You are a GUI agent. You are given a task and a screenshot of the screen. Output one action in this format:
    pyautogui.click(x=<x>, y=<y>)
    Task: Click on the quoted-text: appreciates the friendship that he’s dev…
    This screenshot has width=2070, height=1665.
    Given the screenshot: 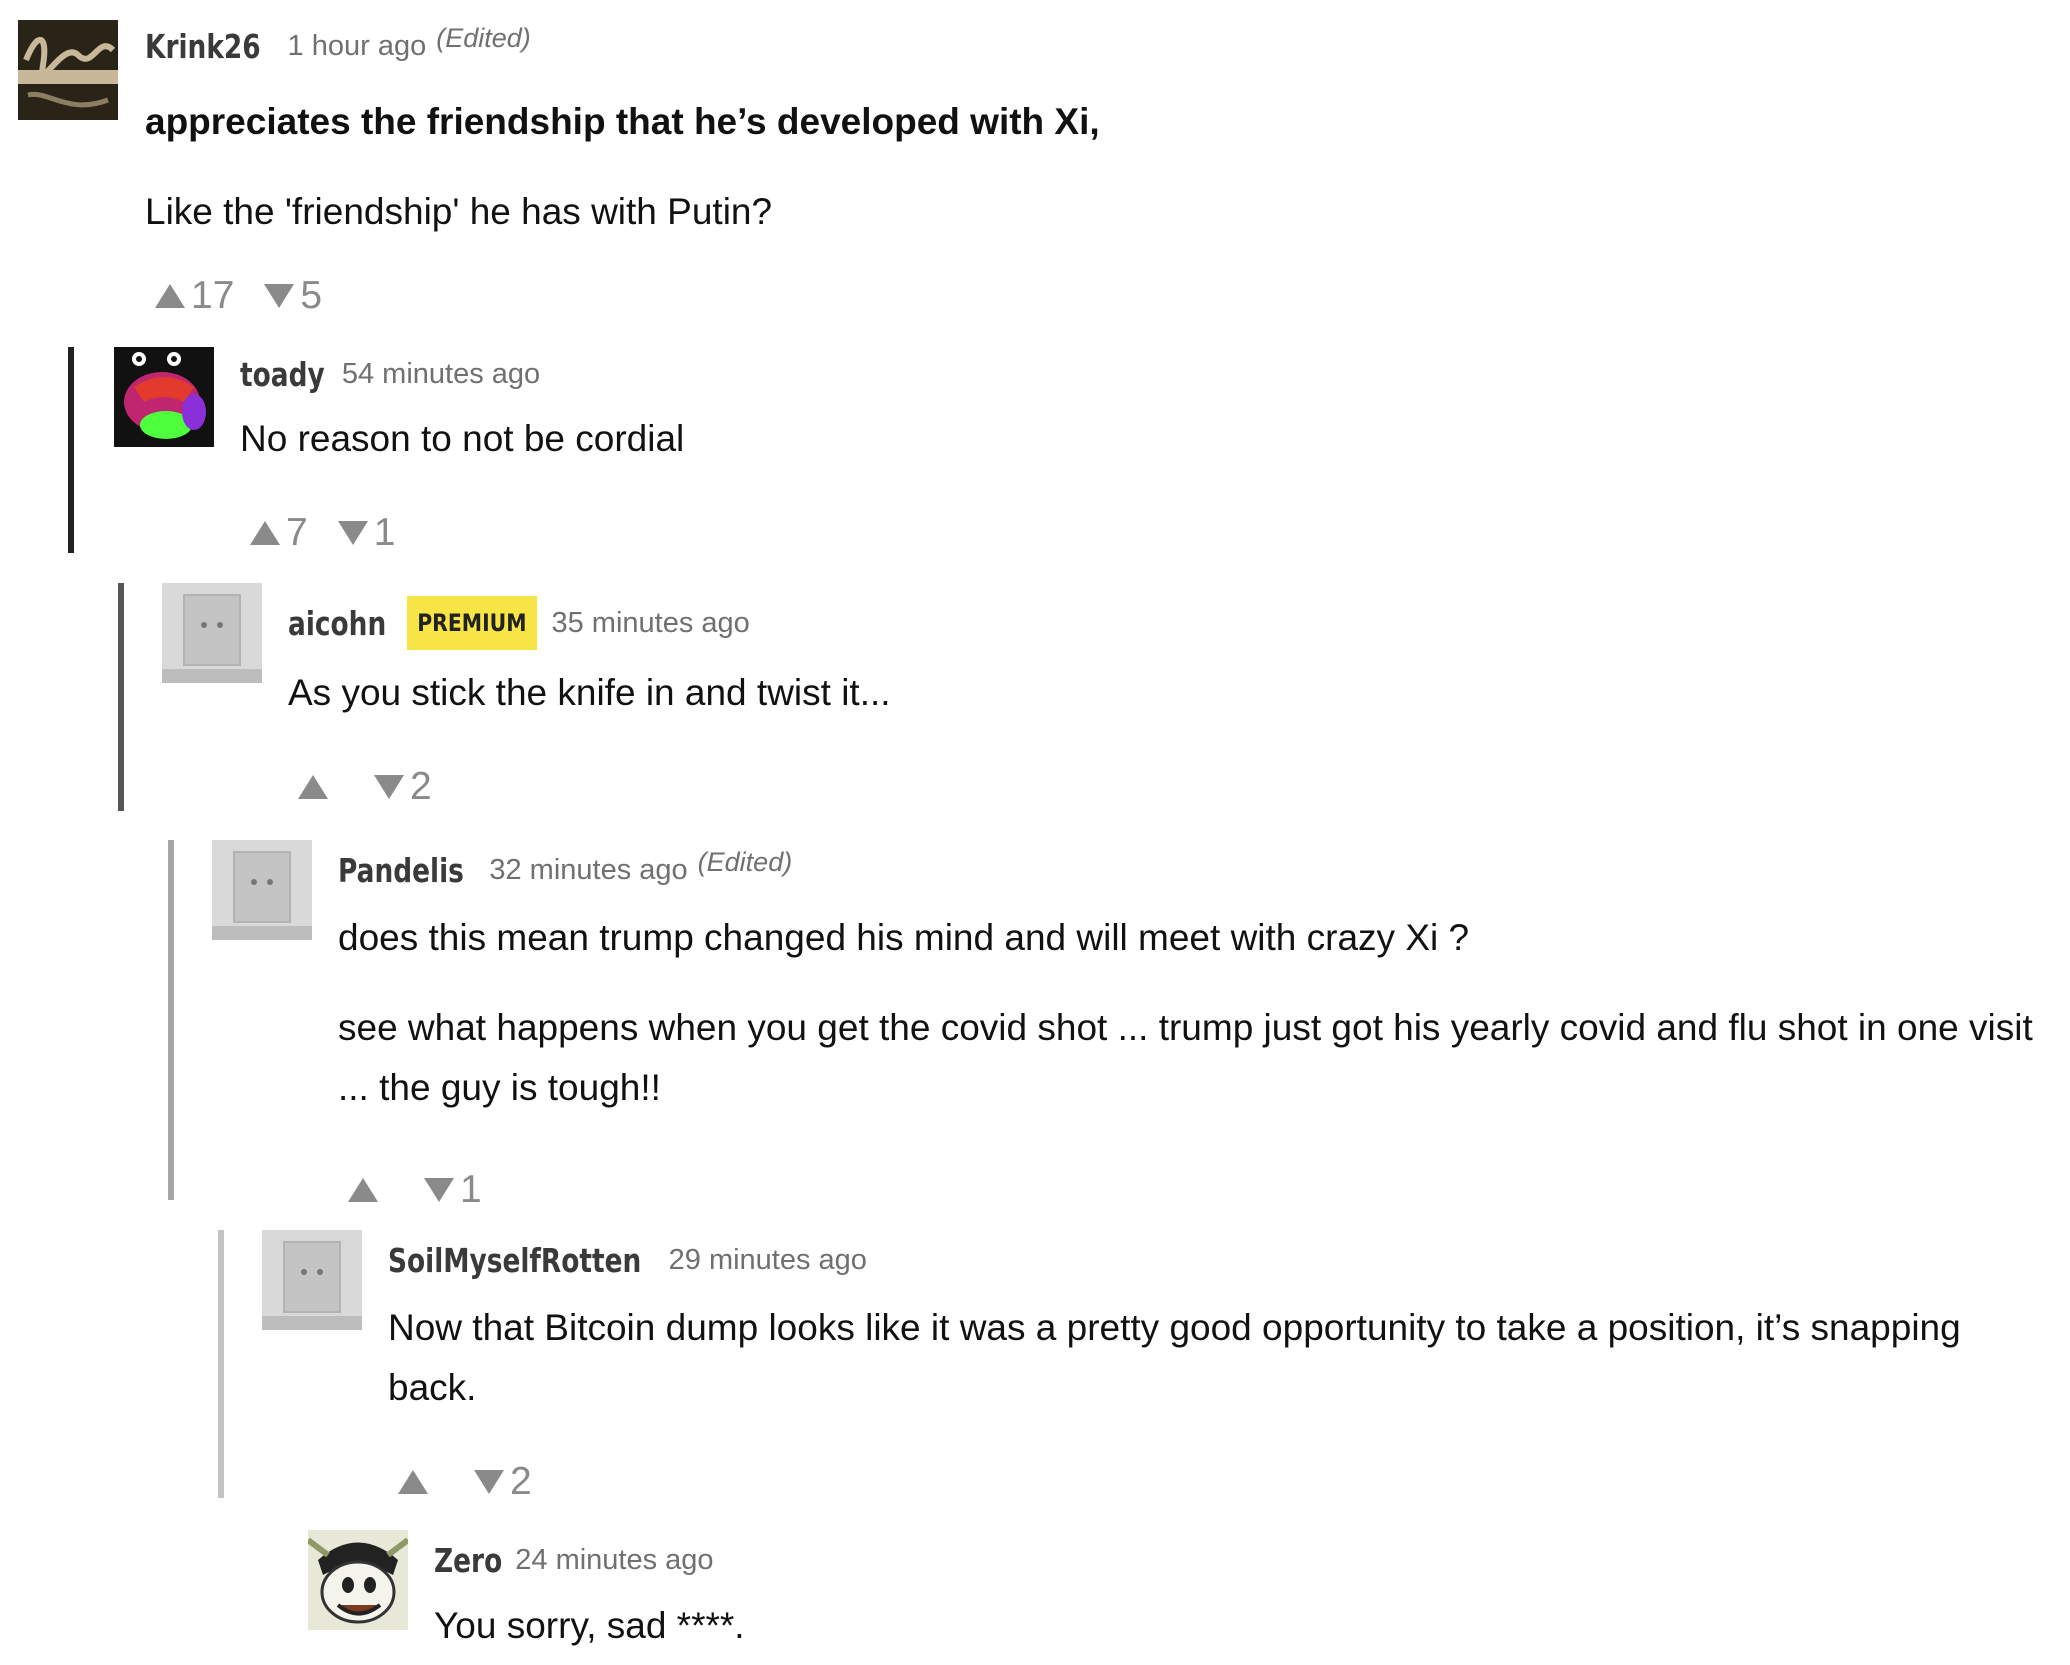 What is the action you would take?
    pyautogui.click(x=622, y=121)
    